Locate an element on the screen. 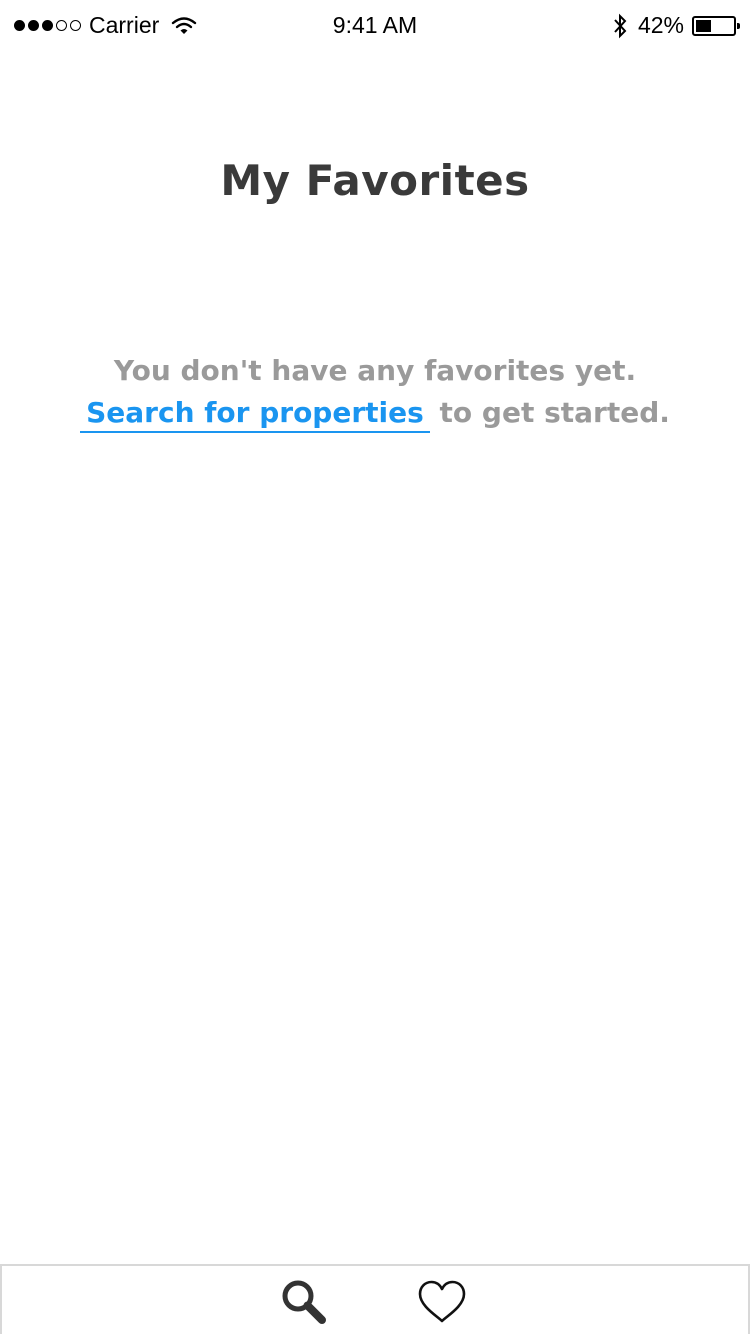 Image resolution: width=750 pixels, height=1334 pixels. bluetooth-icon is located at coordinates (620, 25).